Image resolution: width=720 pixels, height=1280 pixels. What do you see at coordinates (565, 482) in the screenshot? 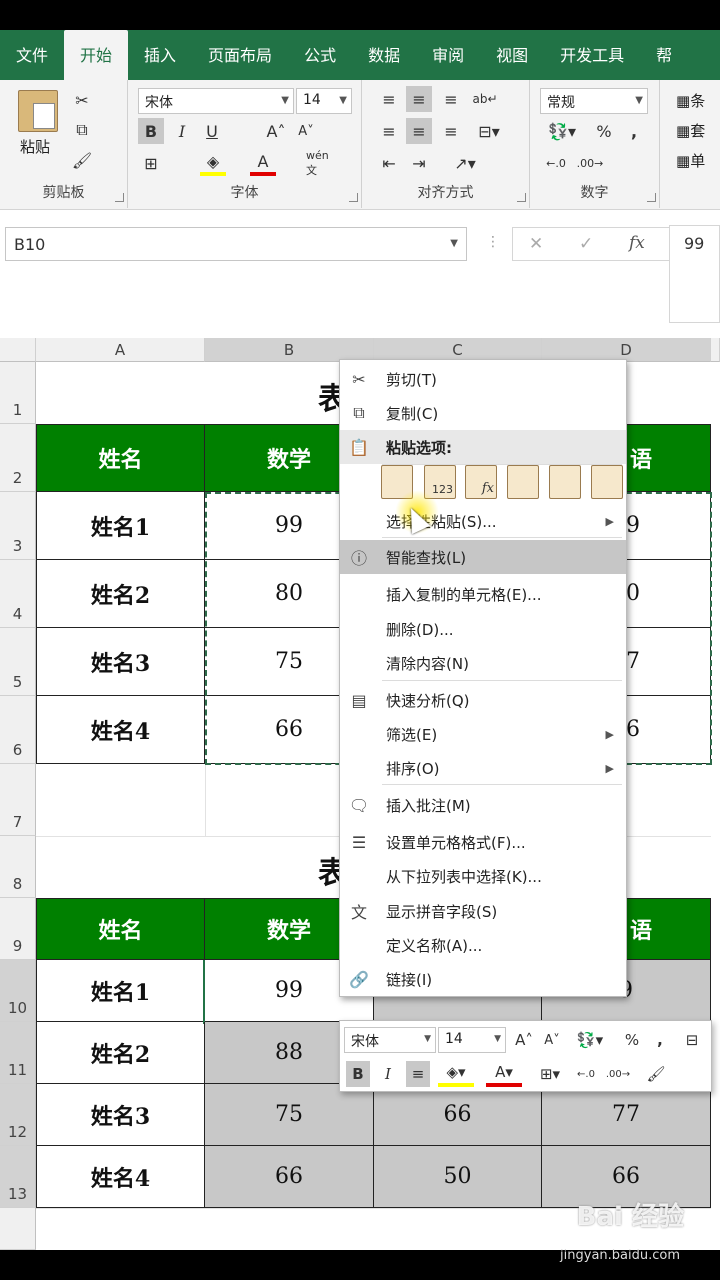
I see `paste-option-formatting-icon` at bounding box center [565, 482].